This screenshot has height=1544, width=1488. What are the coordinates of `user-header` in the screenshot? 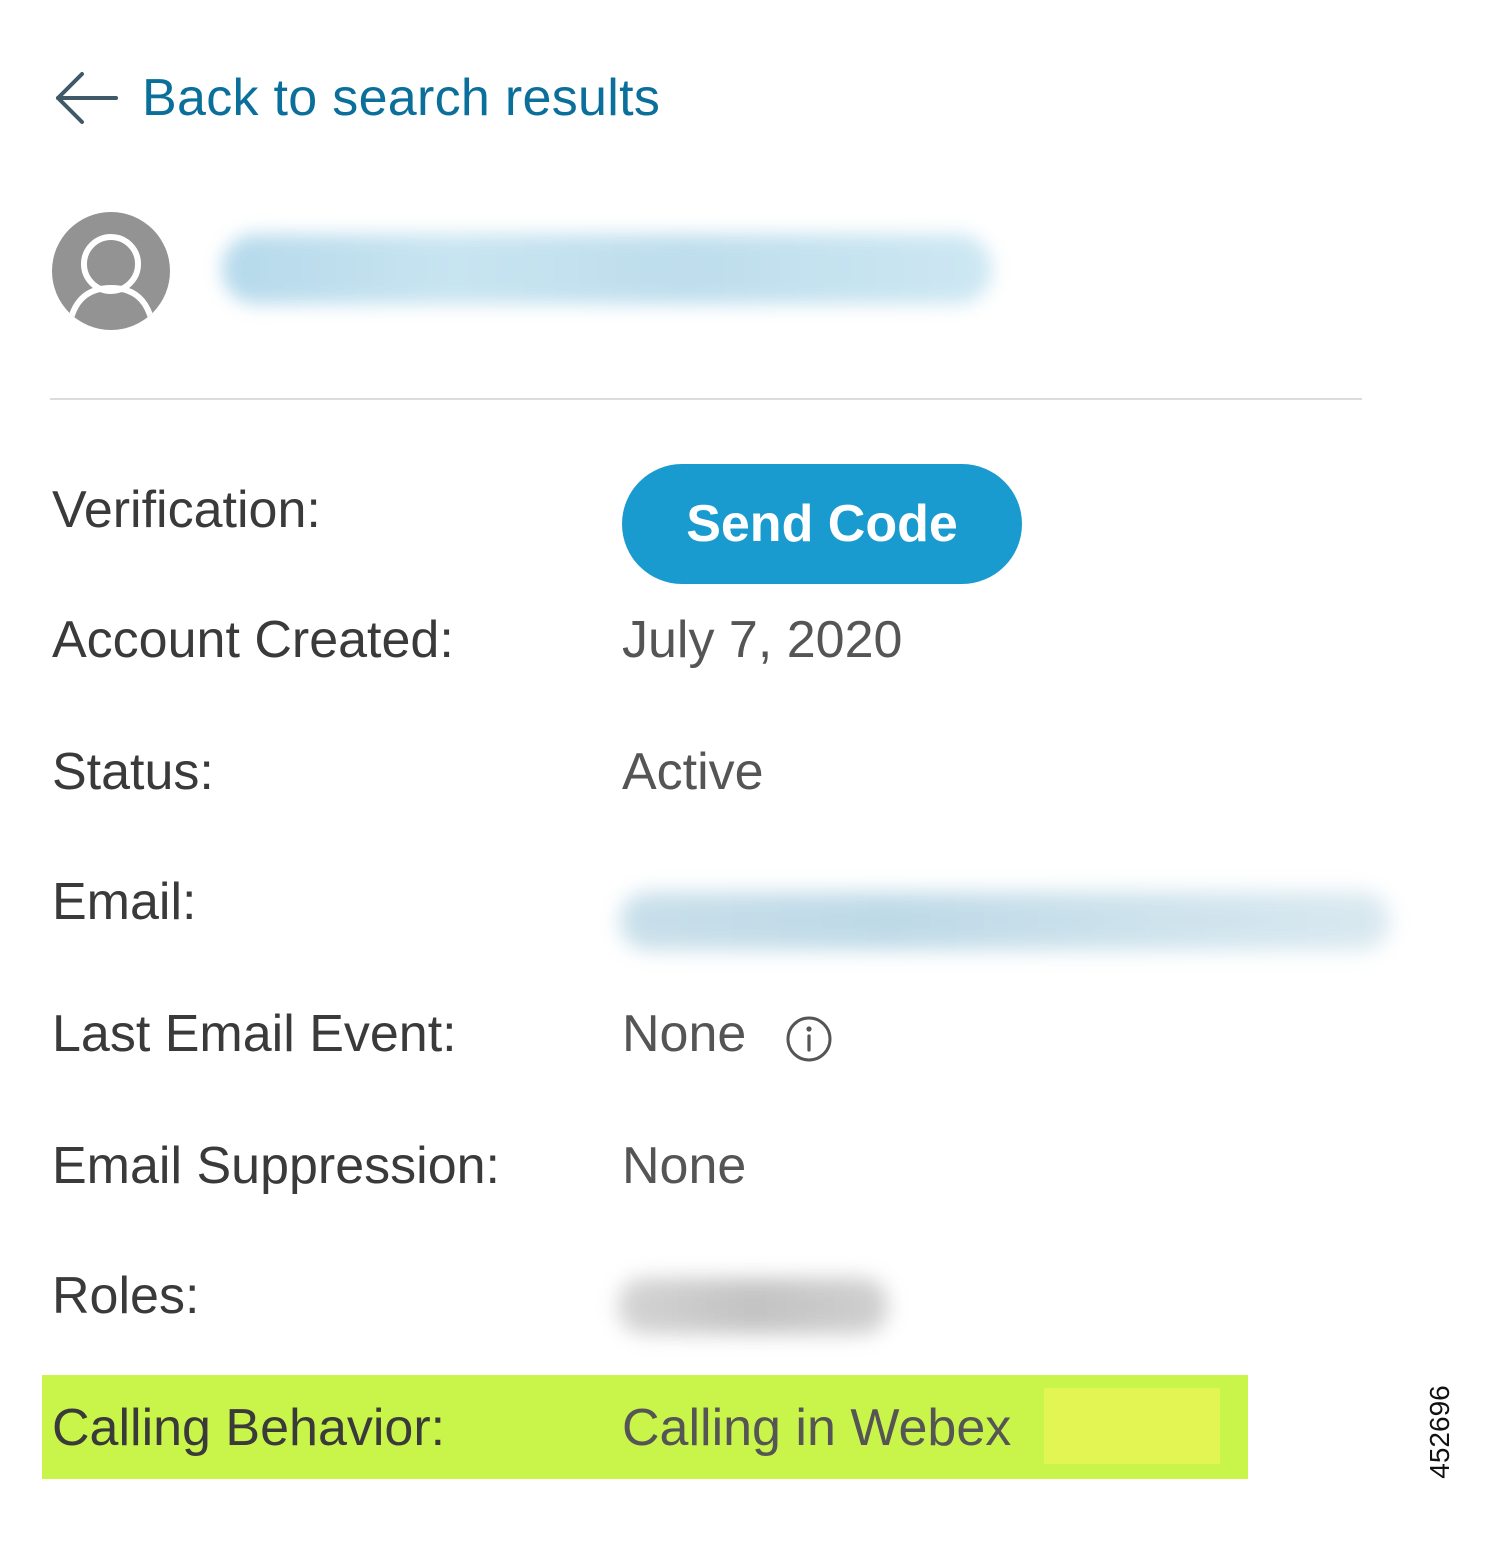 It's located at (712, 272).